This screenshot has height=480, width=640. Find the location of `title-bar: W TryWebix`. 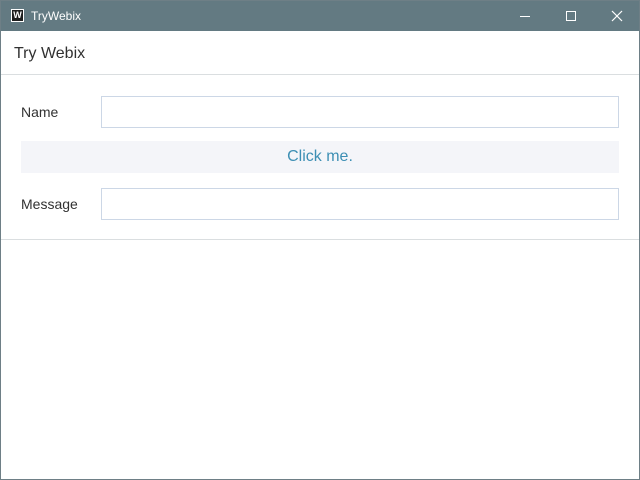

title-bar: W TryWebix is located at coordinates (320, 16).